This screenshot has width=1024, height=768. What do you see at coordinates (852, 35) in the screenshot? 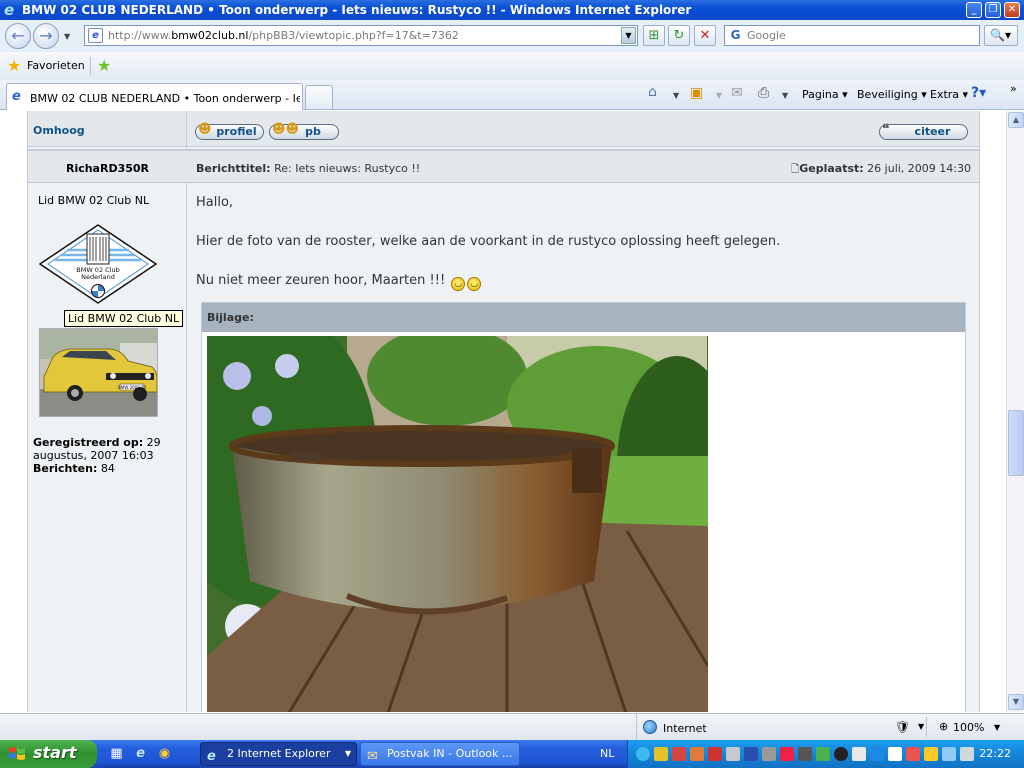
I see `search-field: G Google` at bounding box center [852, 35].